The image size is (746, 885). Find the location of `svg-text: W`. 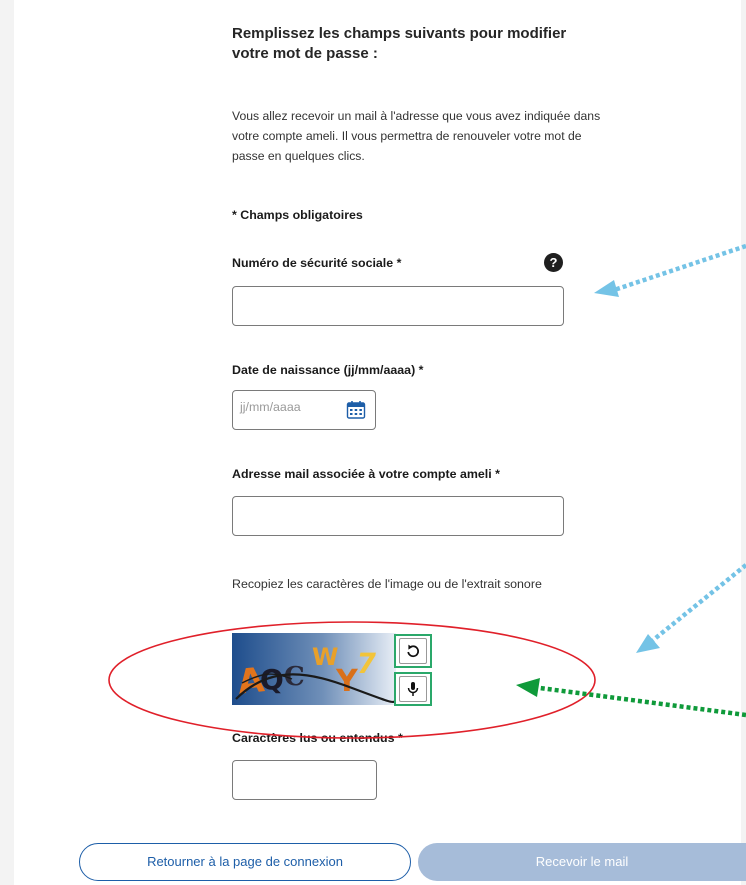

svg-text: W is located at coordinates (325, 657).